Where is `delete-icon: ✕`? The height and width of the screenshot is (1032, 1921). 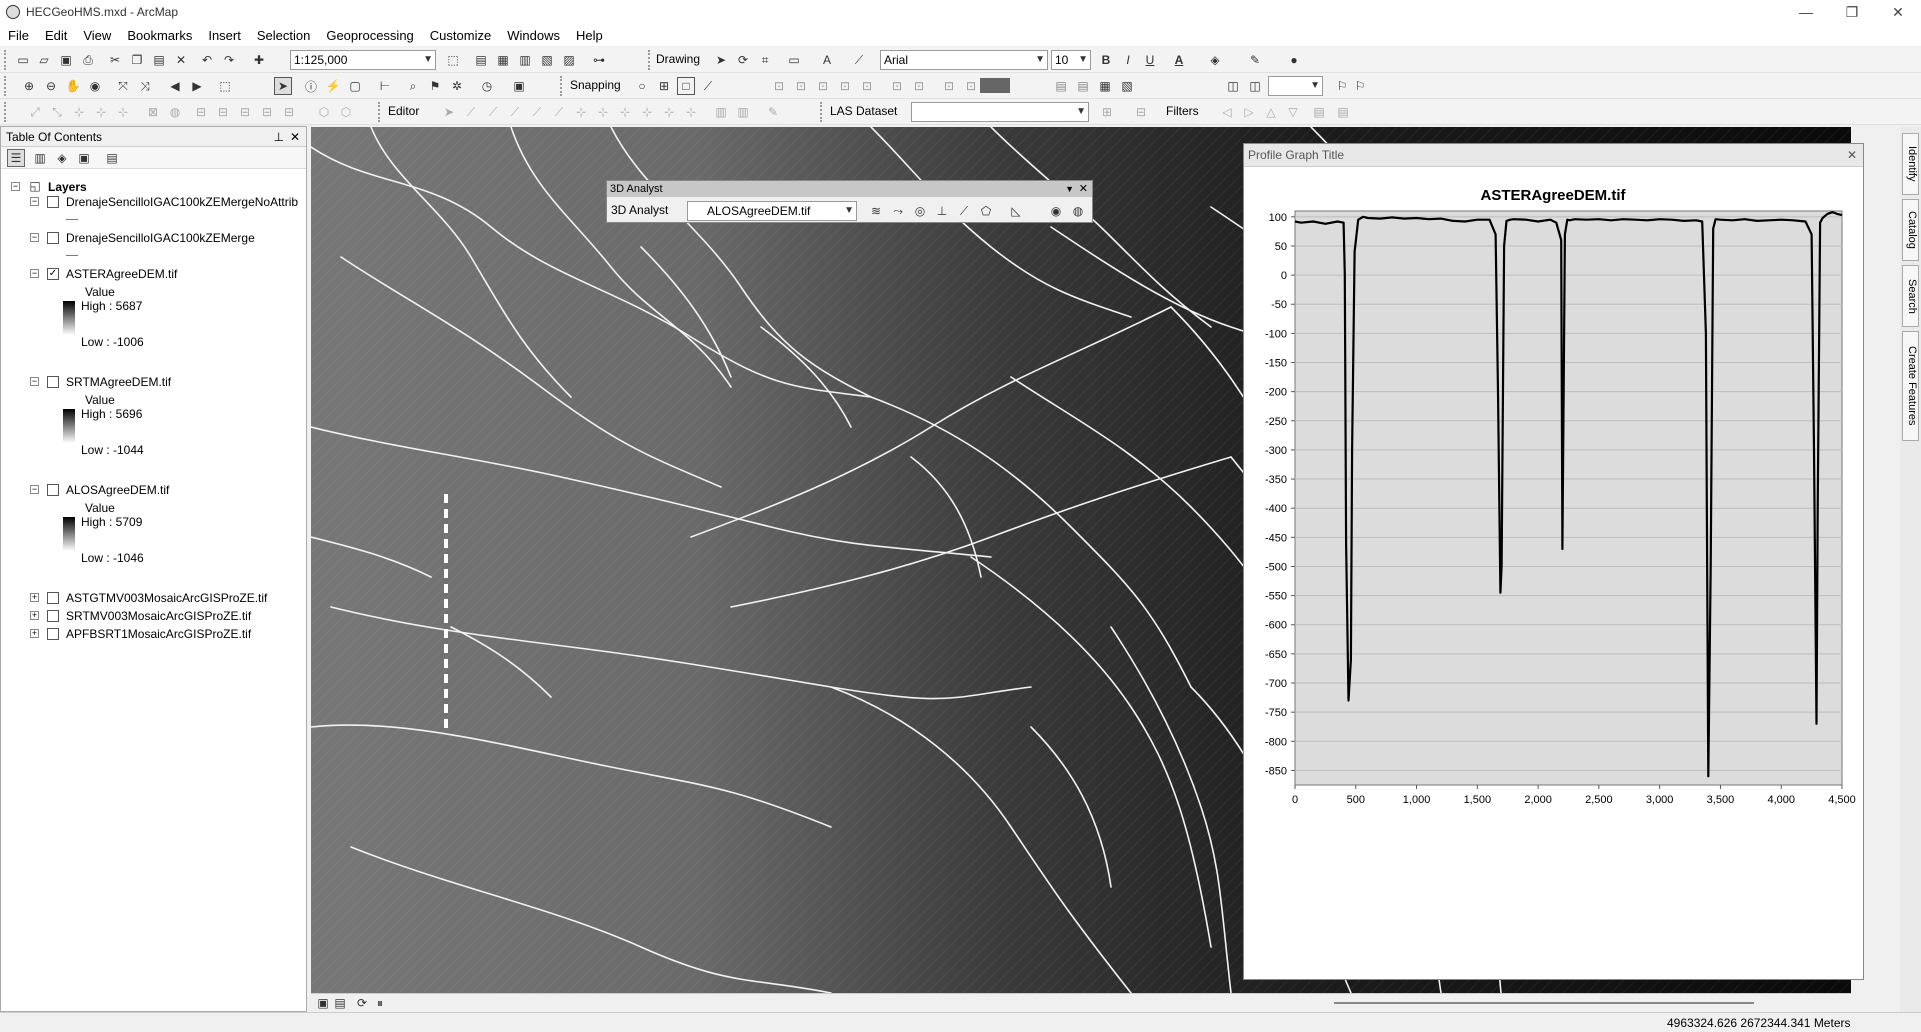 delete-icon: ✕ is located at coordinates (181, 60).